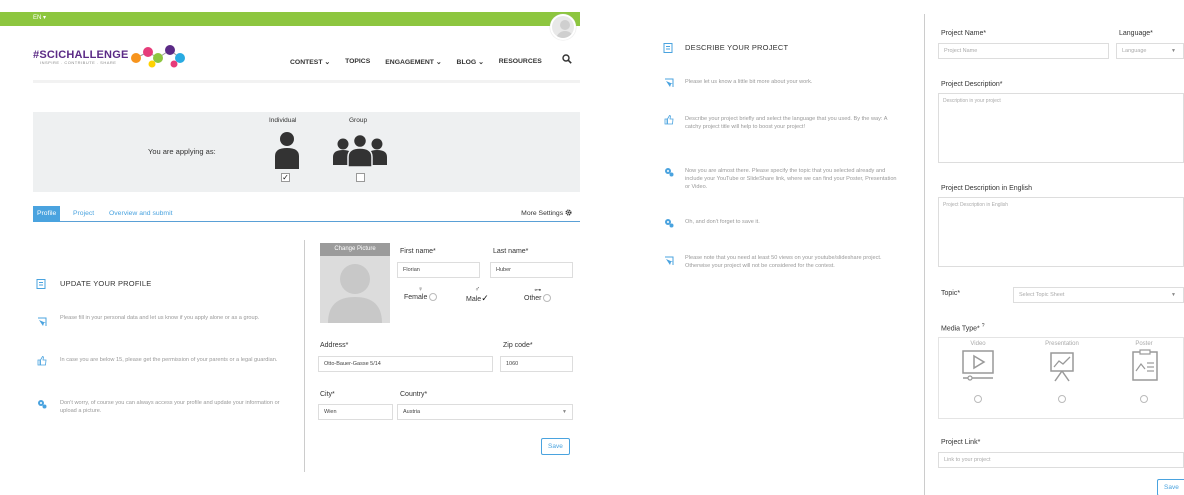  I want to click on describe-project-title: DESCRIBE YOUR PROJECT, so click(737, 47).